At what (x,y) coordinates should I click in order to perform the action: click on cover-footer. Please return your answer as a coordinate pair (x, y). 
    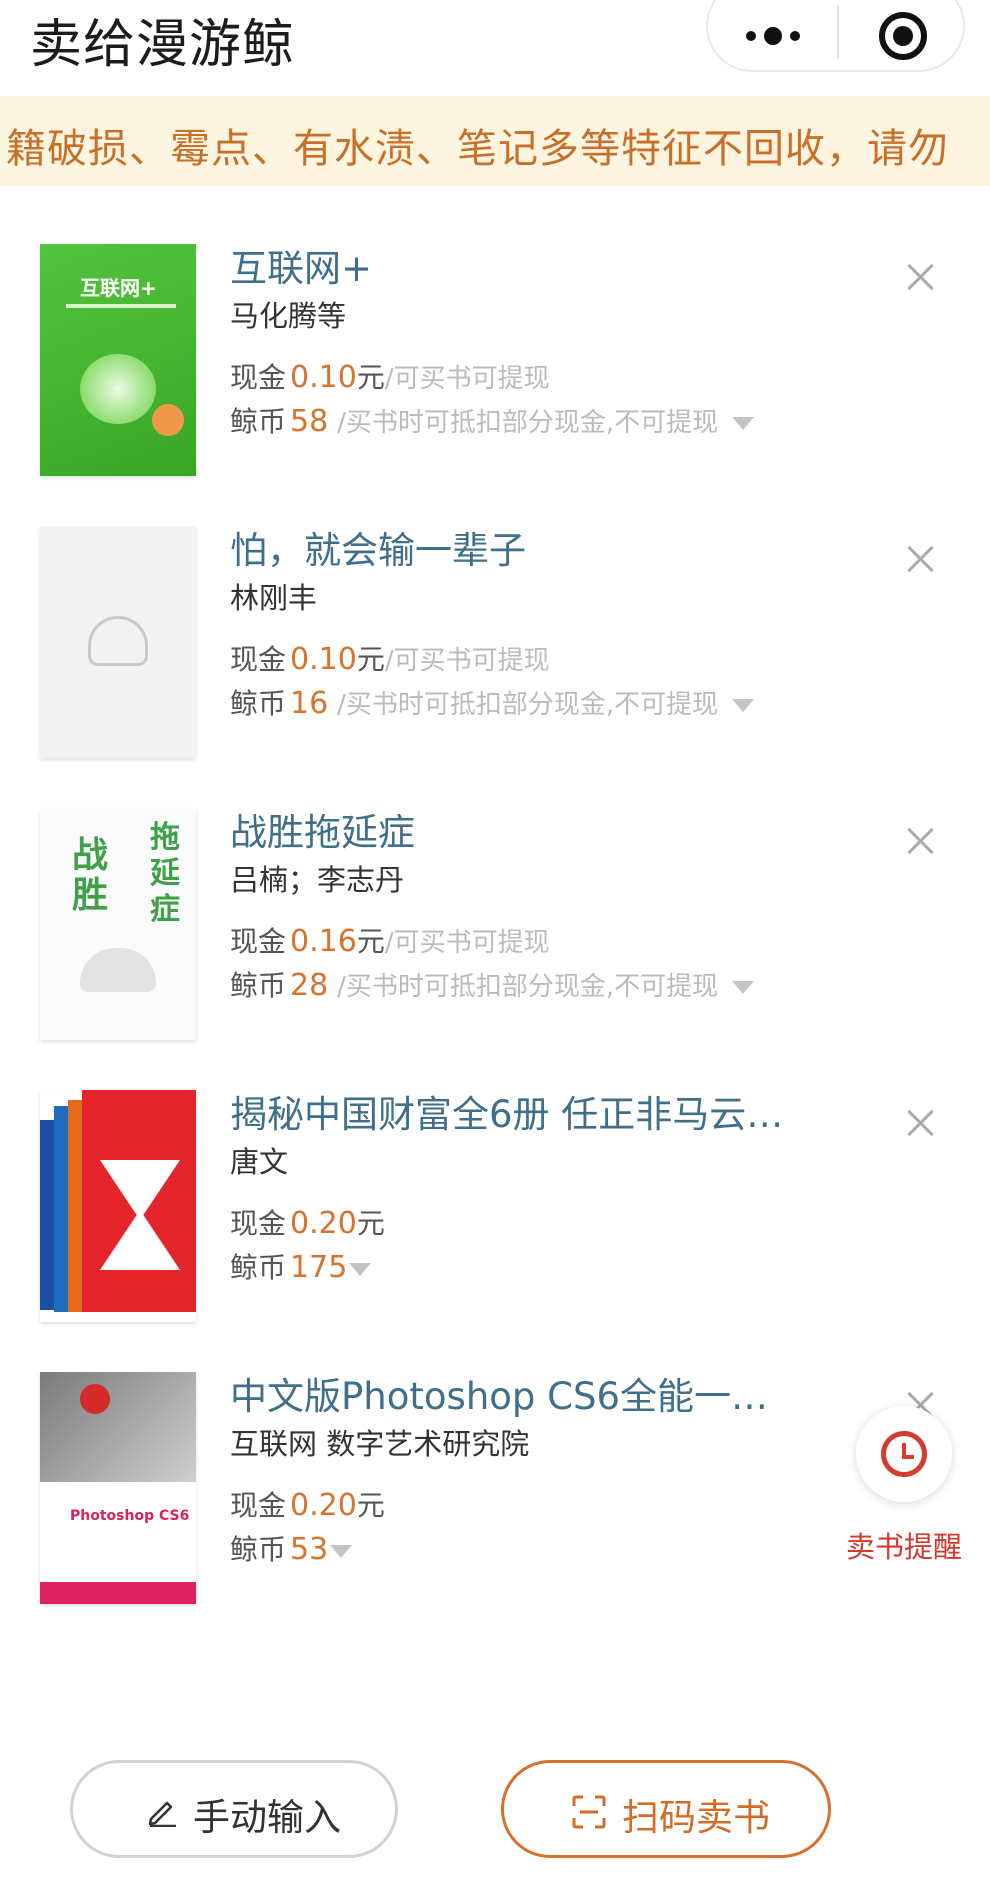
    Looking at the image, I should click on (118, 1593).